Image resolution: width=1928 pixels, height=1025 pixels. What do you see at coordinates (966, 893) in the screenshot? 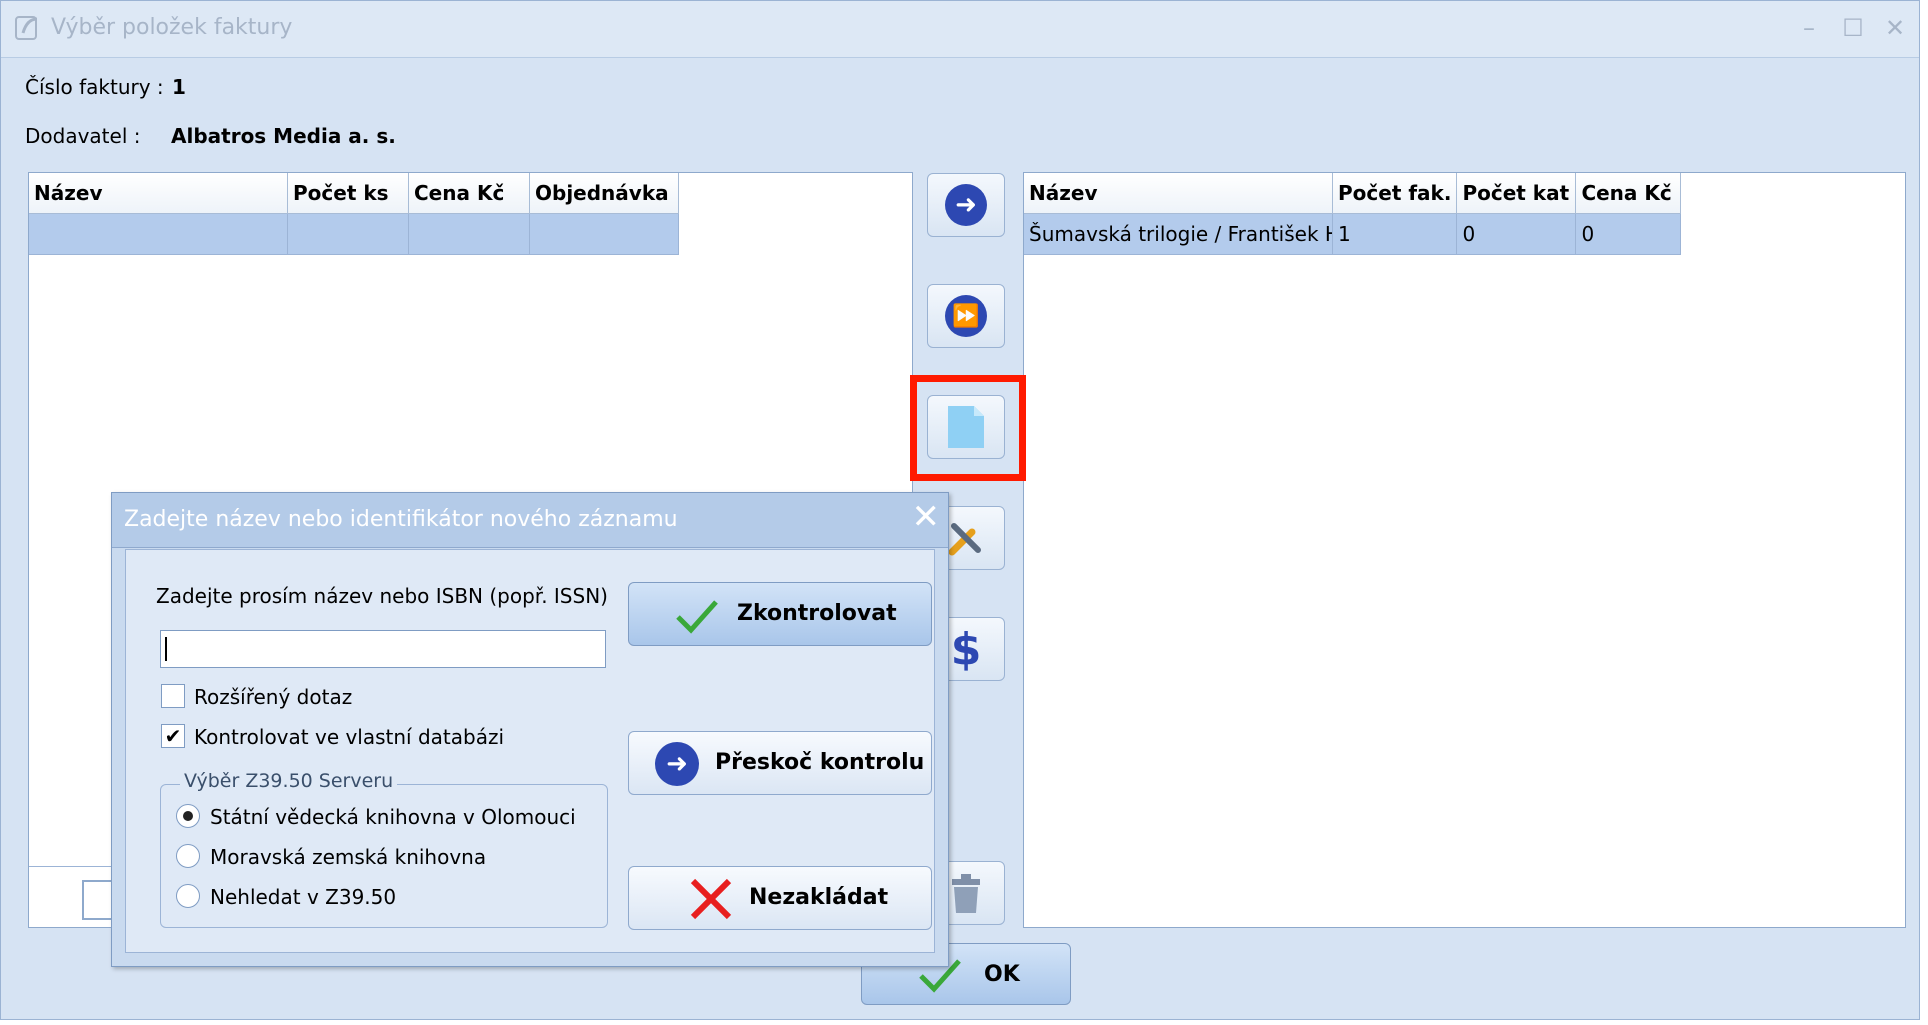
I see `trash-icon` at bounding box center [966, 893].